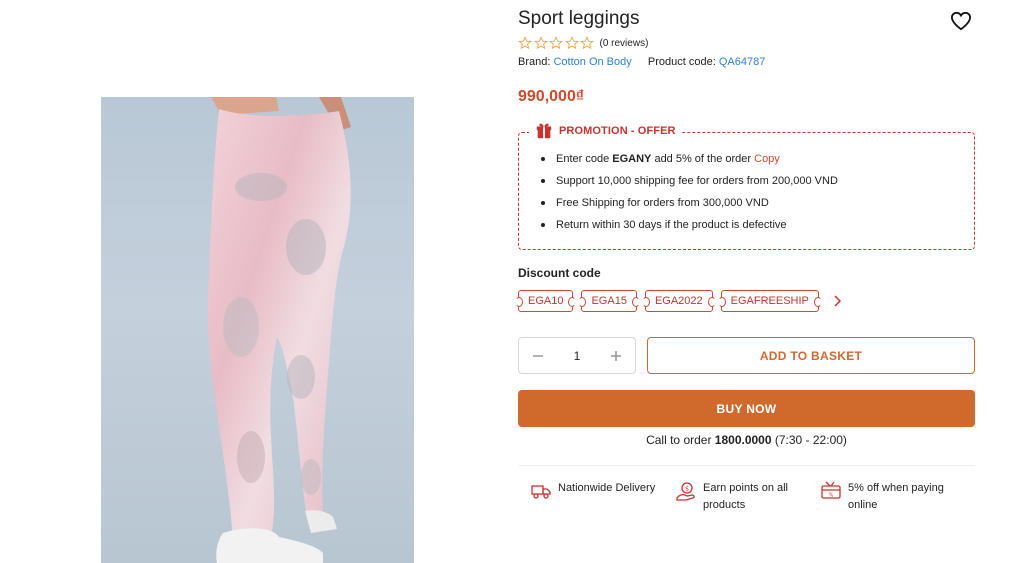 The height and width of the screenshot is (563, 1024). Describe the element at coordinates (592, 62) in the screenshot. I see `brand-link: Cotton On Body` at that location.